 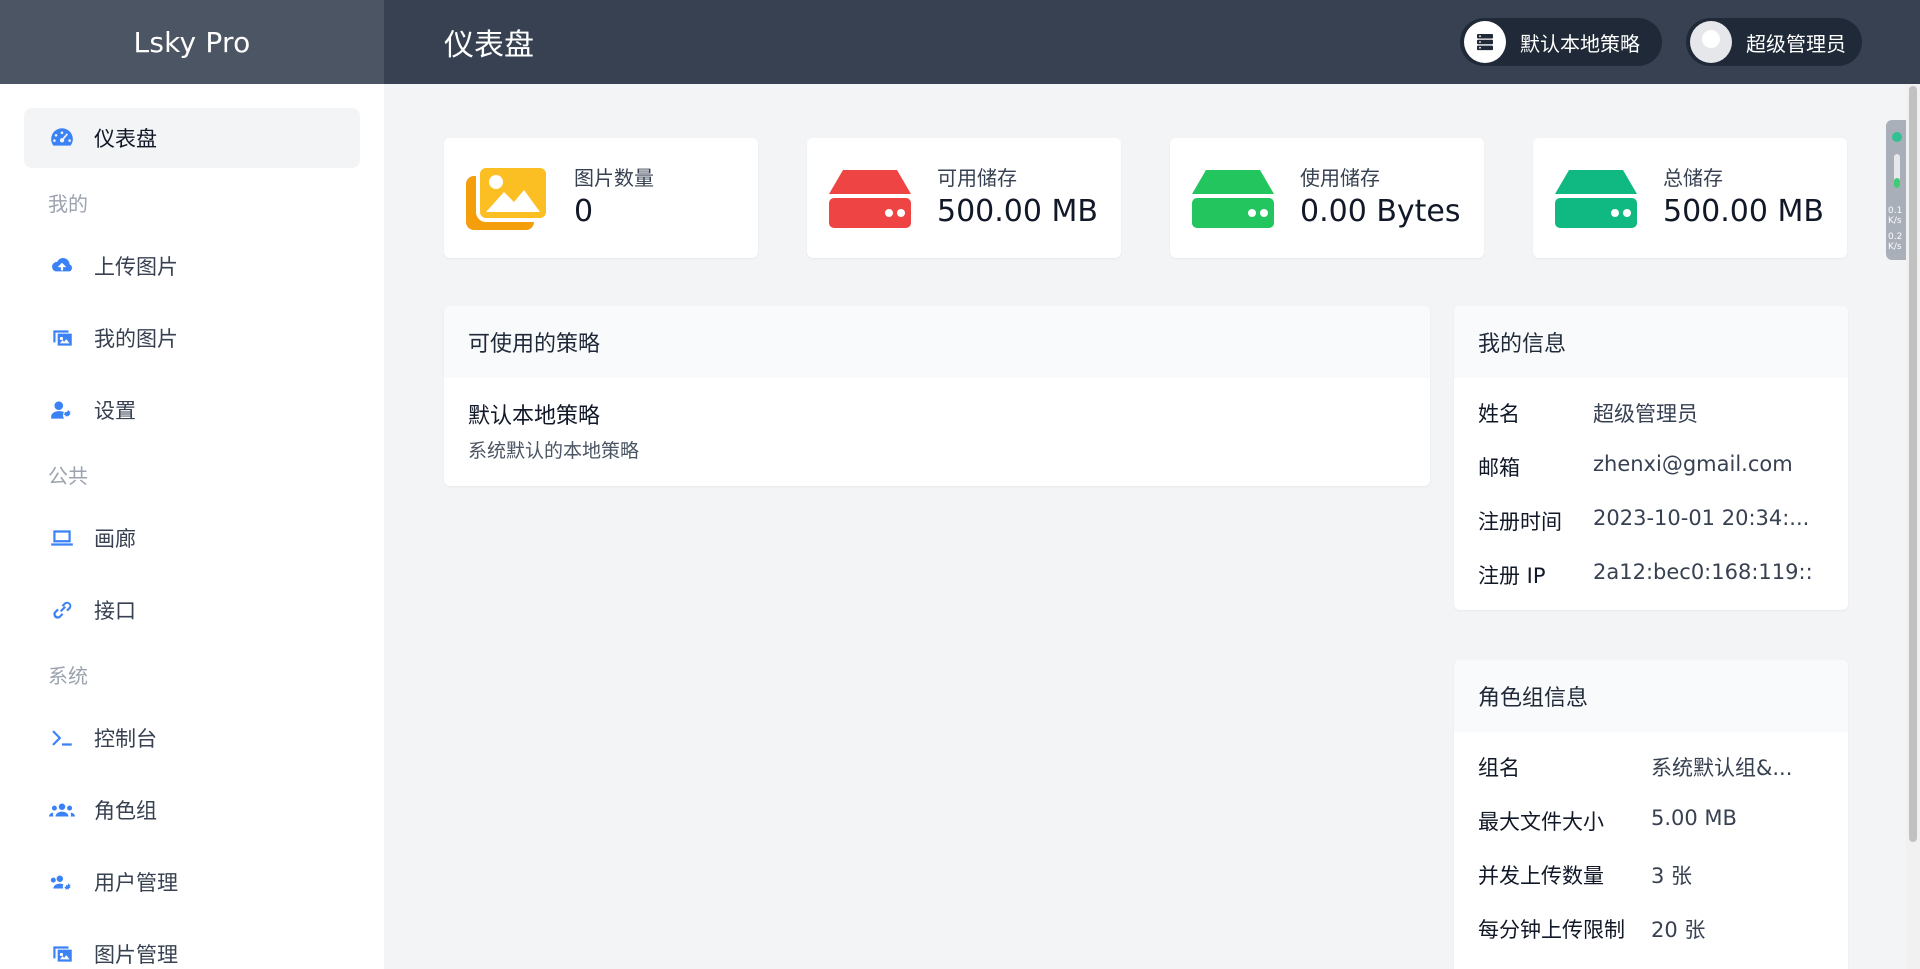 I want to click on strategy-selector-button: 默认本地策略, so click(x=1561, y=42).